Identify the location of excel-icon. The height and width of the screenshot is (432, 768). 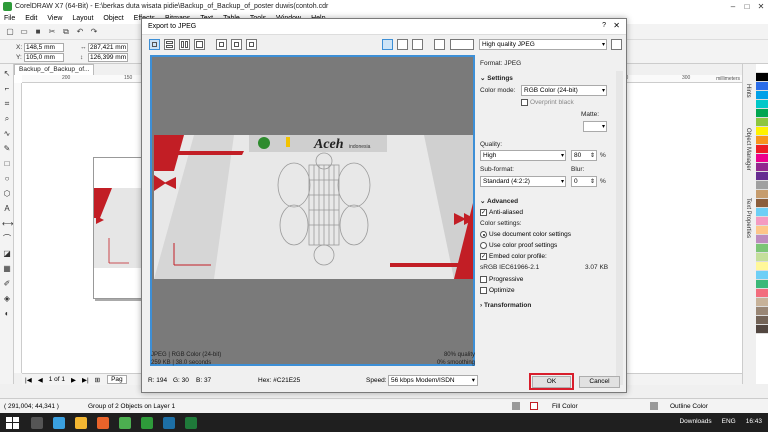
(191, 422).